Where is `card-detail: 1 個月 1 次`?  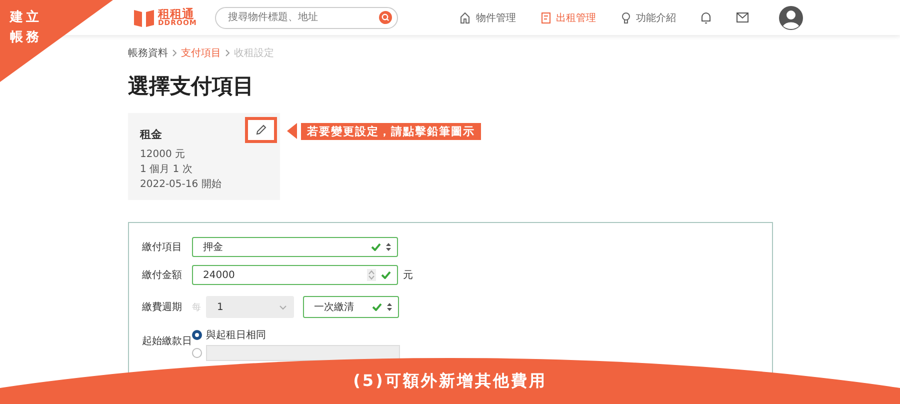
card-detail: 1 個月 1 次 is located at coordinates (167, 170).